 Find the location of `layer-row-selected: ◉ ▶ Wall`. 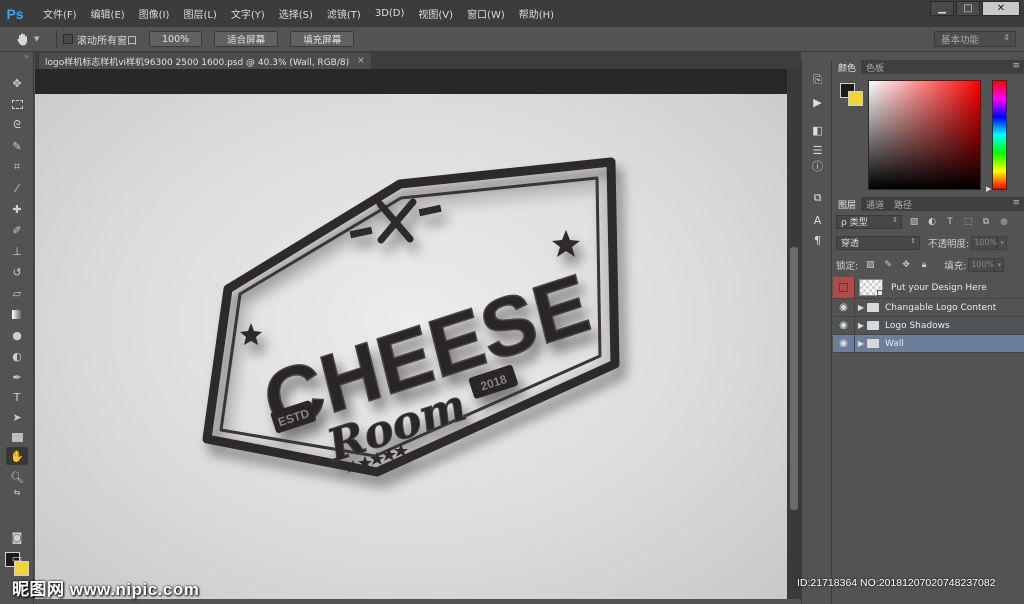

layer-row-selected: ◉ ▶ Wall is located at coordinates (928, 344).